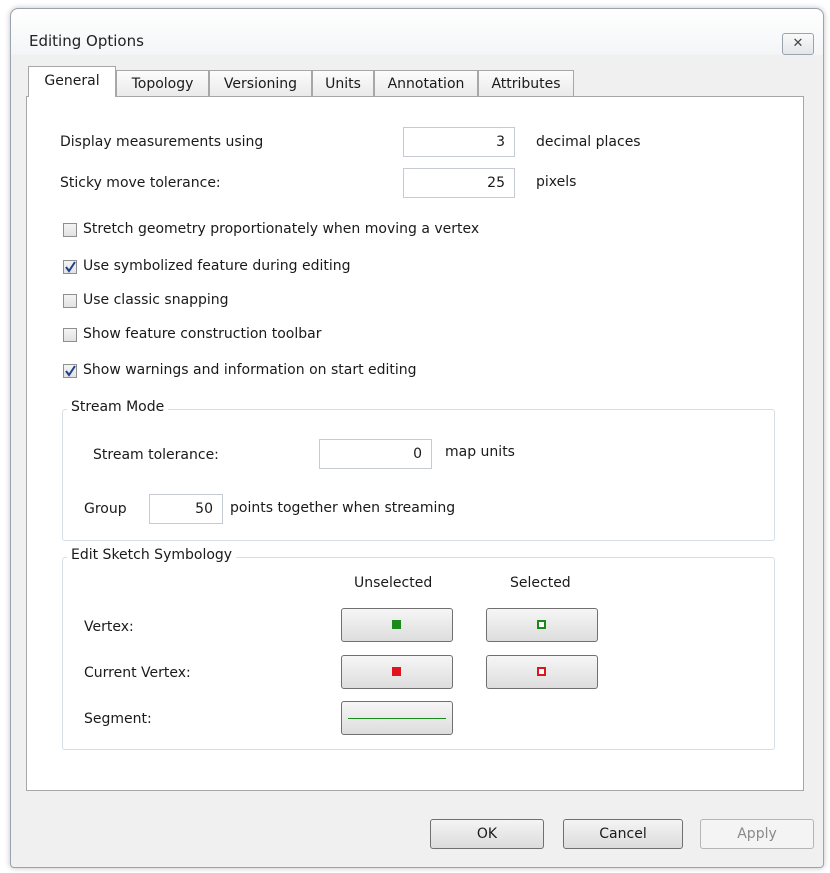 The width and height of the screenshot is (830, 873). What do you see at coordinates (118, 407) in the screenshot?
I see `stream-mode-title: Stream Mode` at bounding box center [118, 407].